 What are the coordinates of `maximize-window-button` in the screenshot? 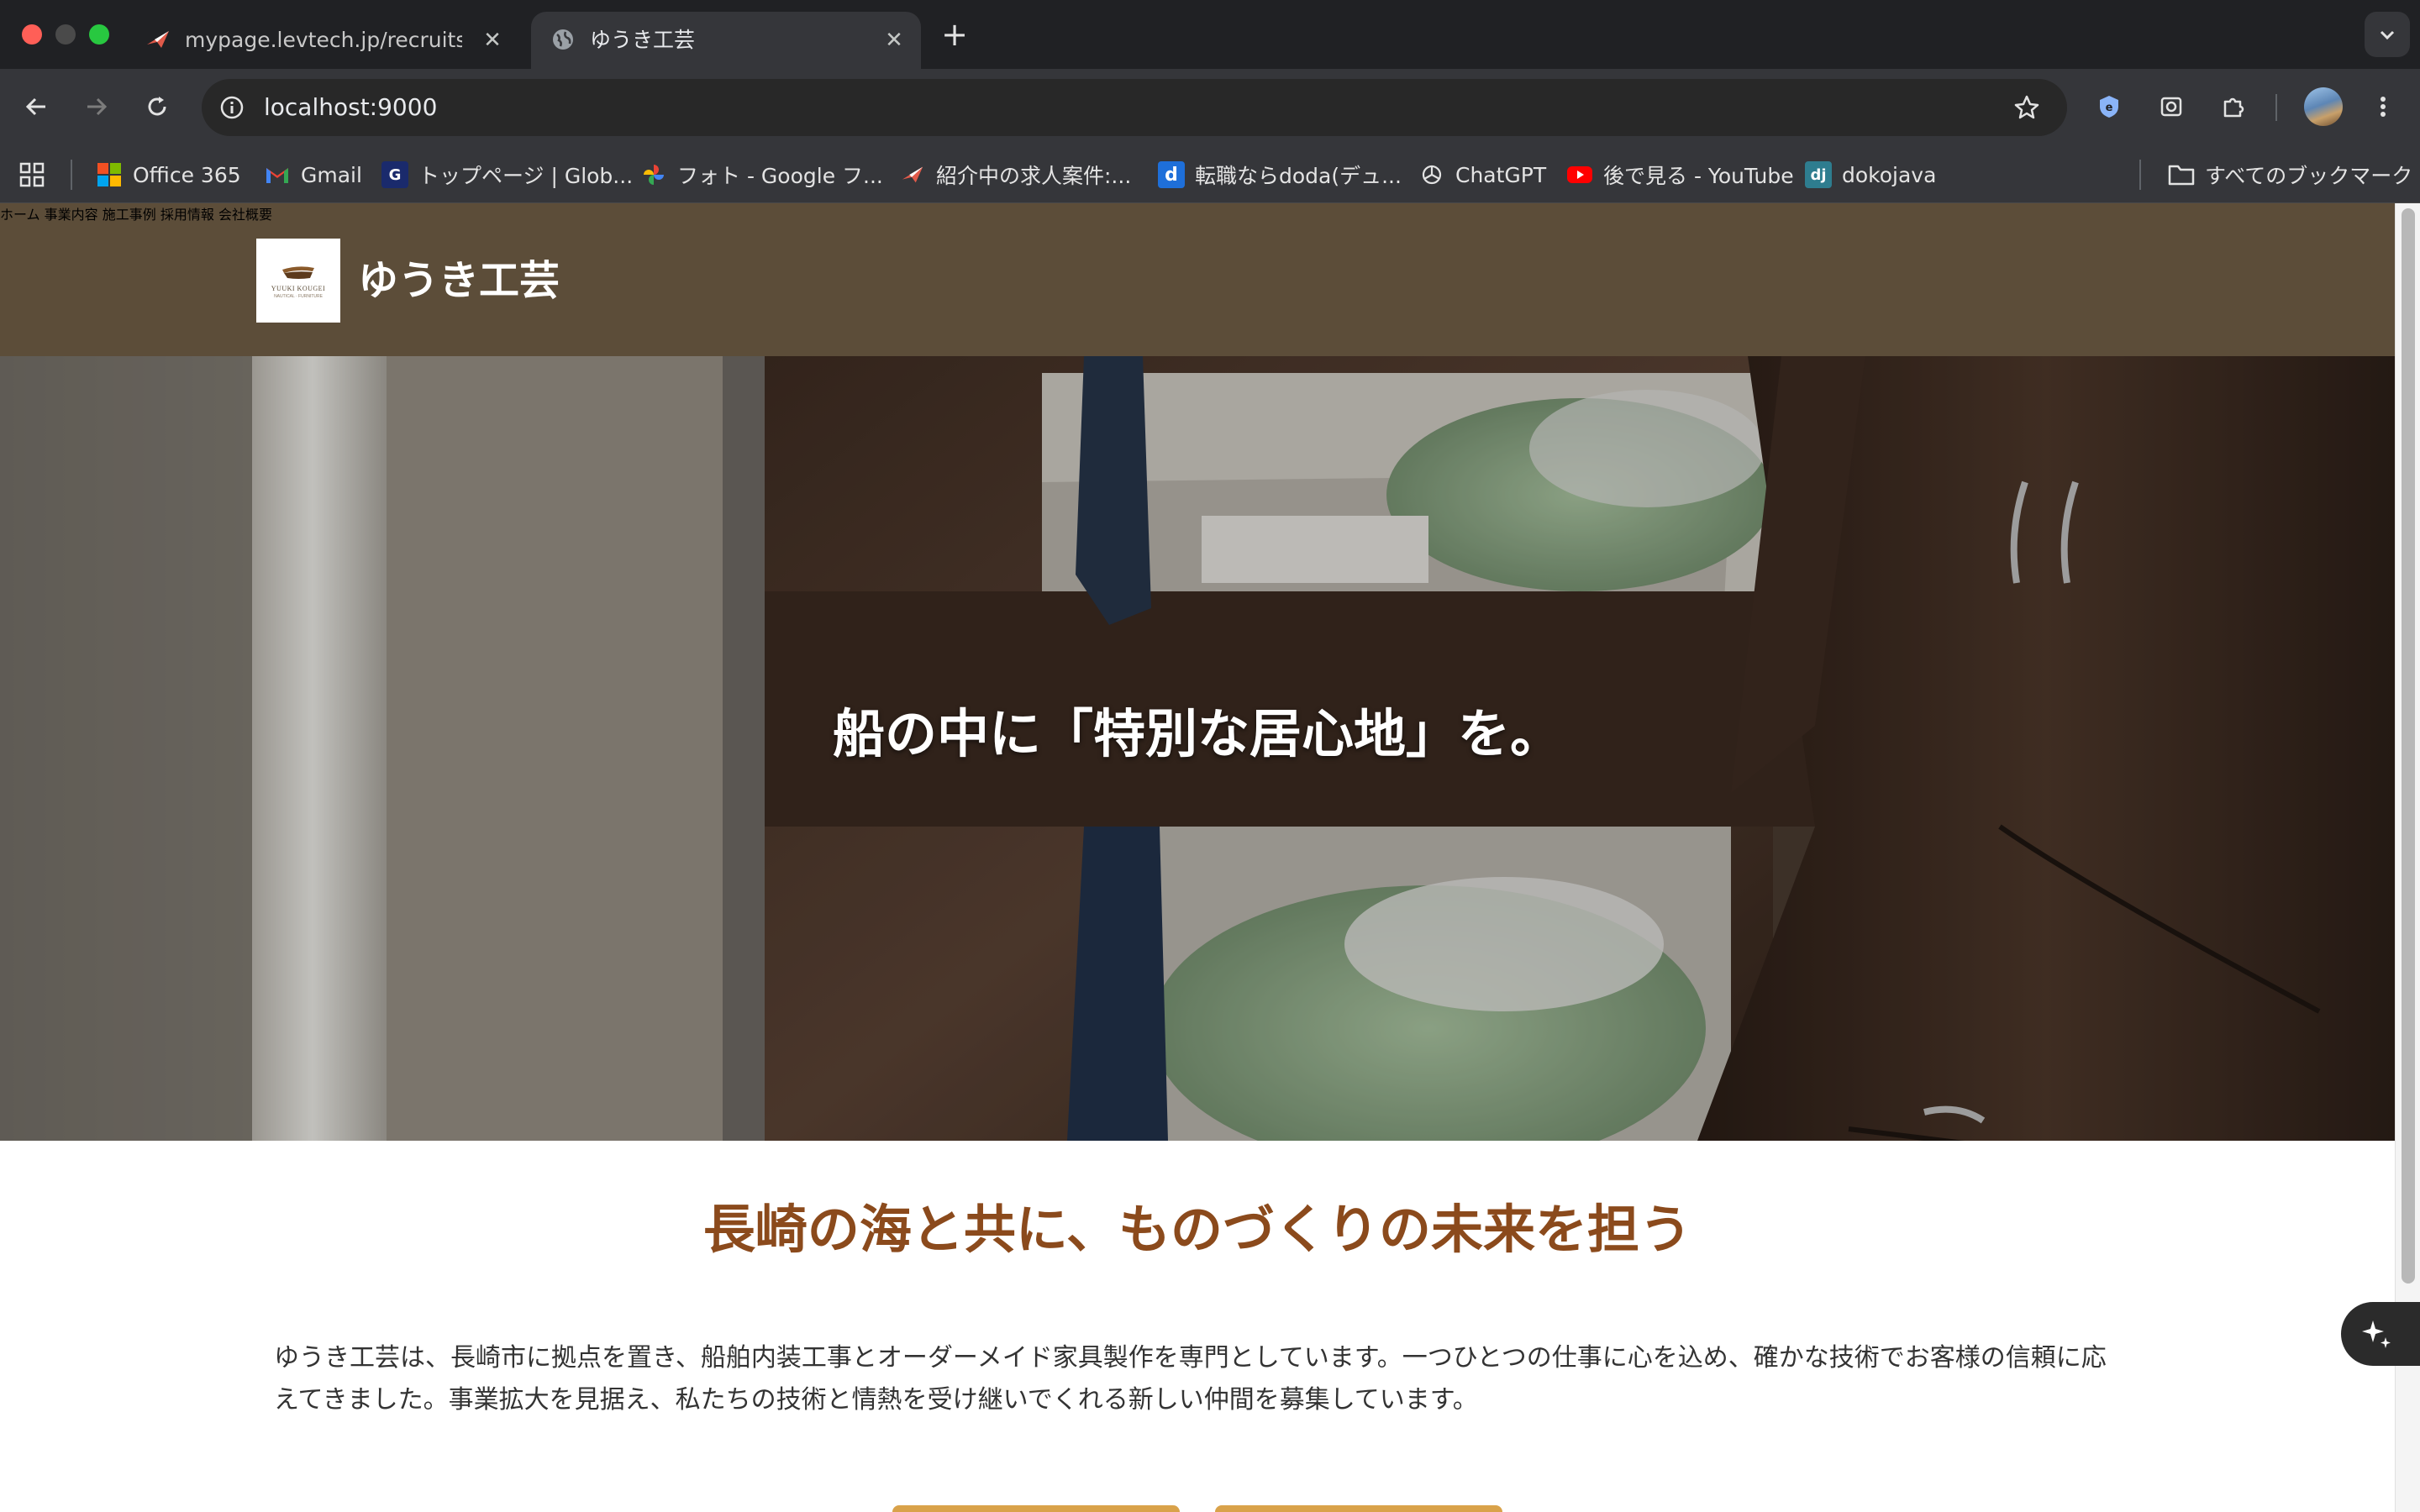 It's located at (99, 34).